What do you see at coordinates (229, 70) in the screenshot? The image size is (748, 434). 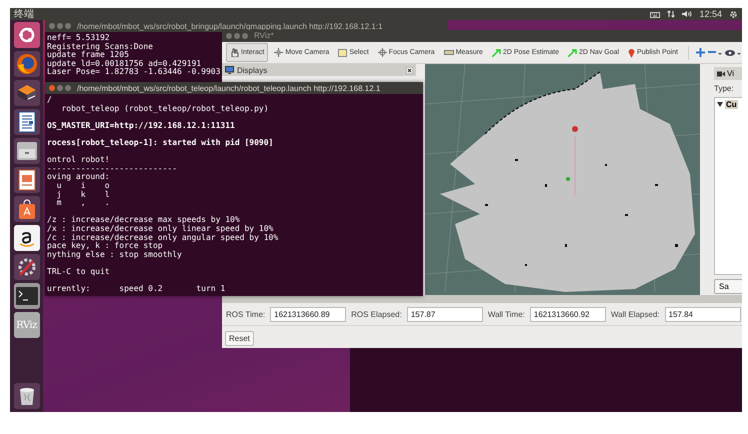 I see `monitor-icon` at bounding box center [229, 70].